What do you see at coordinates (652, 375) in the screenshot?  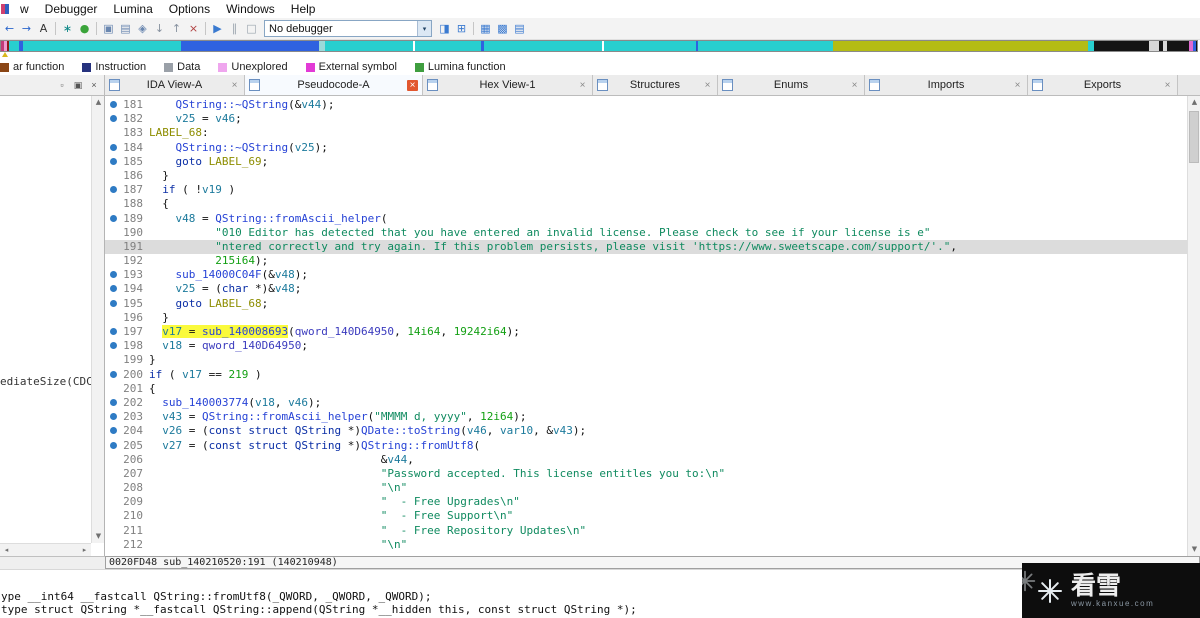 I see `code-line-200: 200 if ( v17 == 219 )` at bounding box center [652, 375].